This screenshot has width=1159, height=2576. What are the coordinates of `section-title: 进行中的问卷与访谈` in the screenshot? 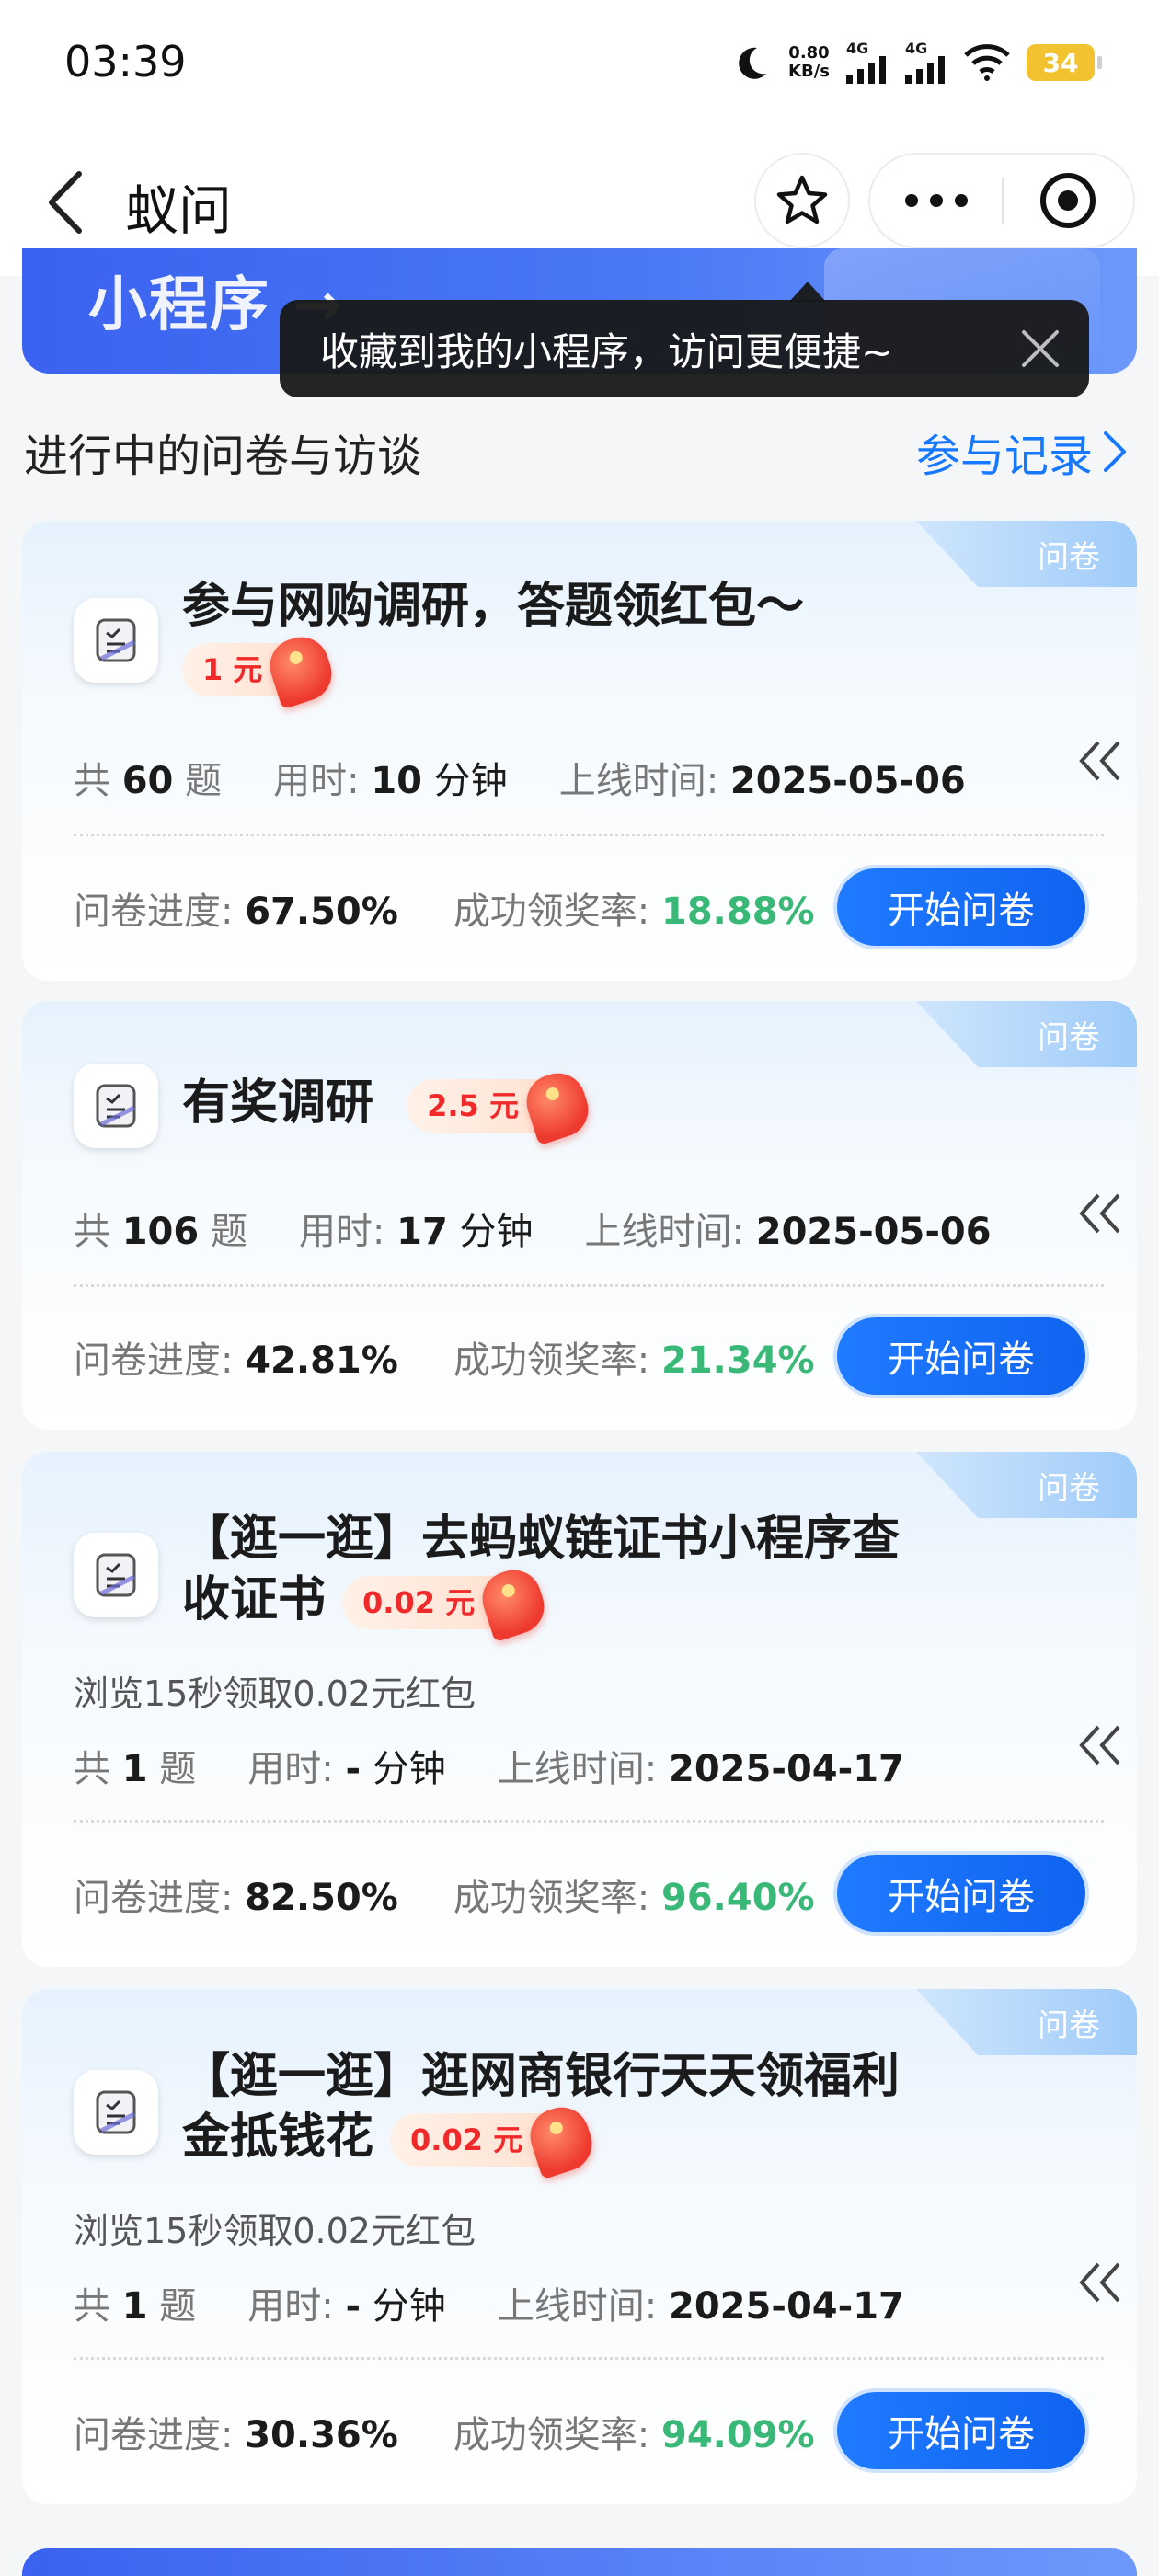 It's located at (223, 456).